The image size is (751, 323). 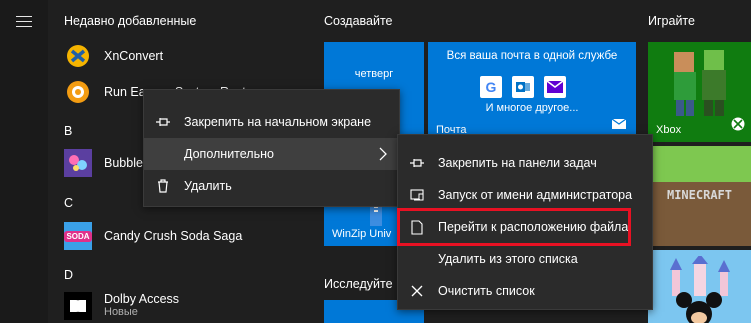 I want to click on app-name: Bubble, so click(x=123, y=163).